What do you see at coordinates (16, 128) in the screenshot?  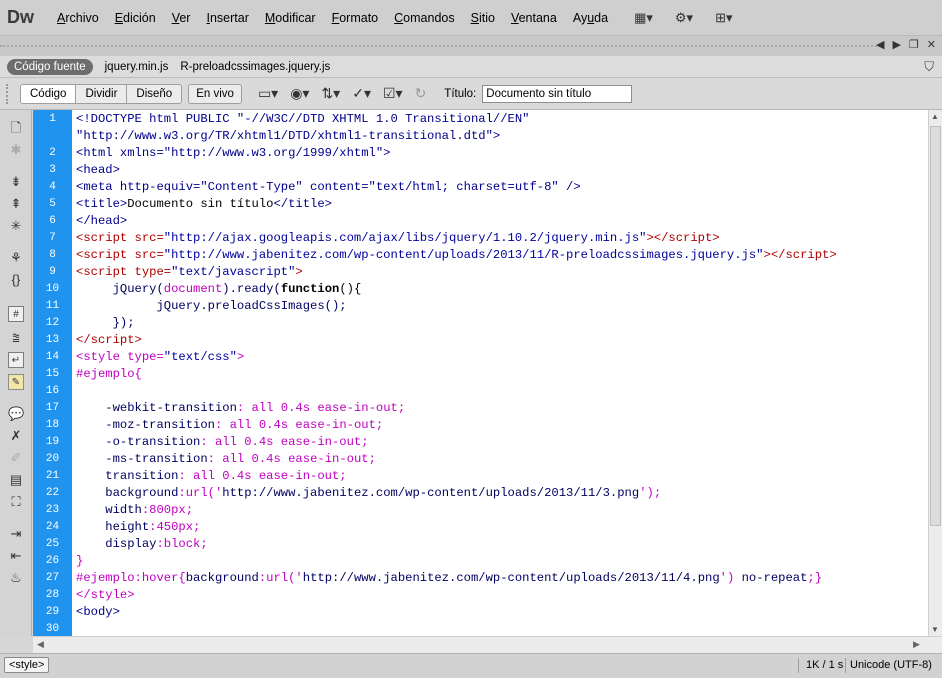 I see `open-documents-icon: 🗋` at bounding box center [16, 128].